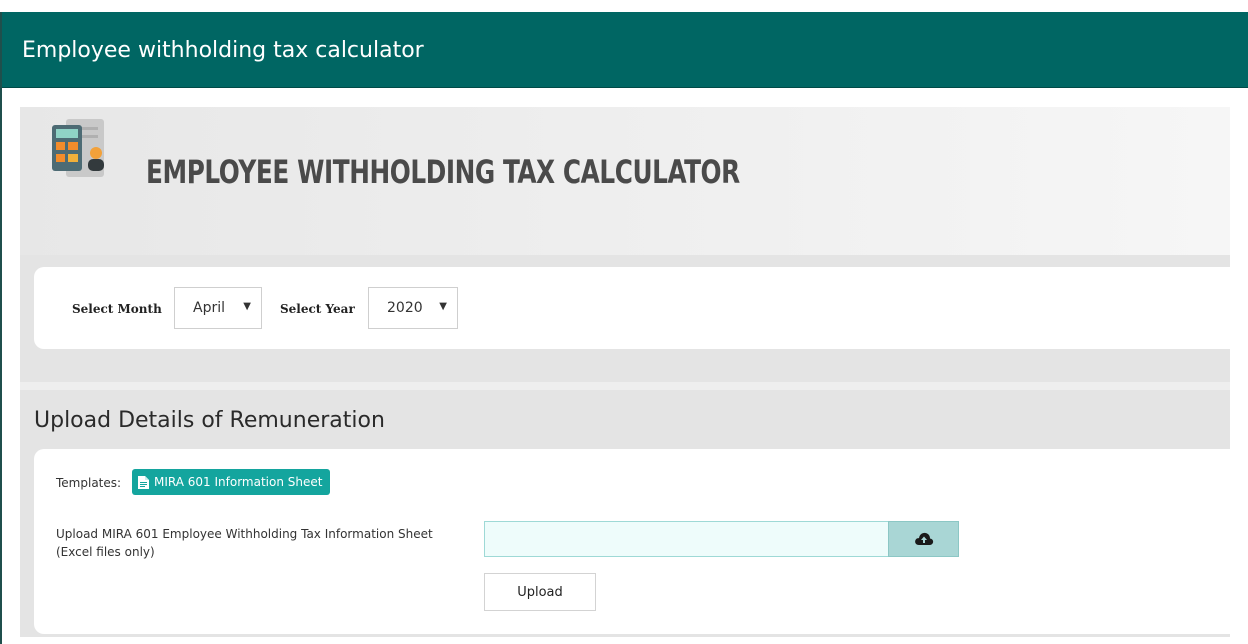  Describe the element at coordinates (143, 482) in the screenshot. I see `document-icon` at that location.